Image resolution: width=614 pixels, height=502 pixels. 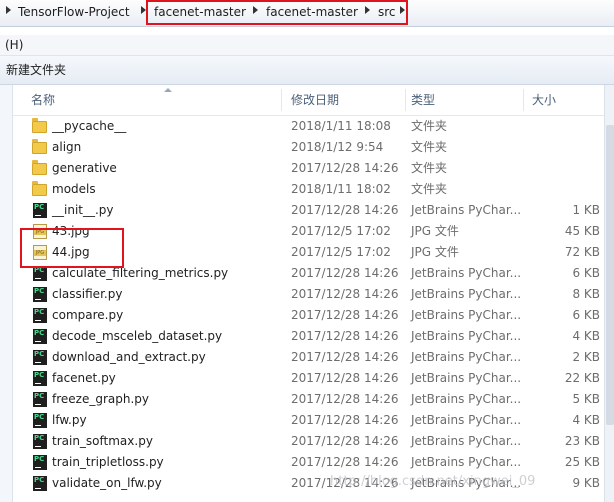 What do you see at coordinates (36, 70) in the screenshot?
I see `new-folder-button: 新建文件夹` at bounding box center [36, 70].